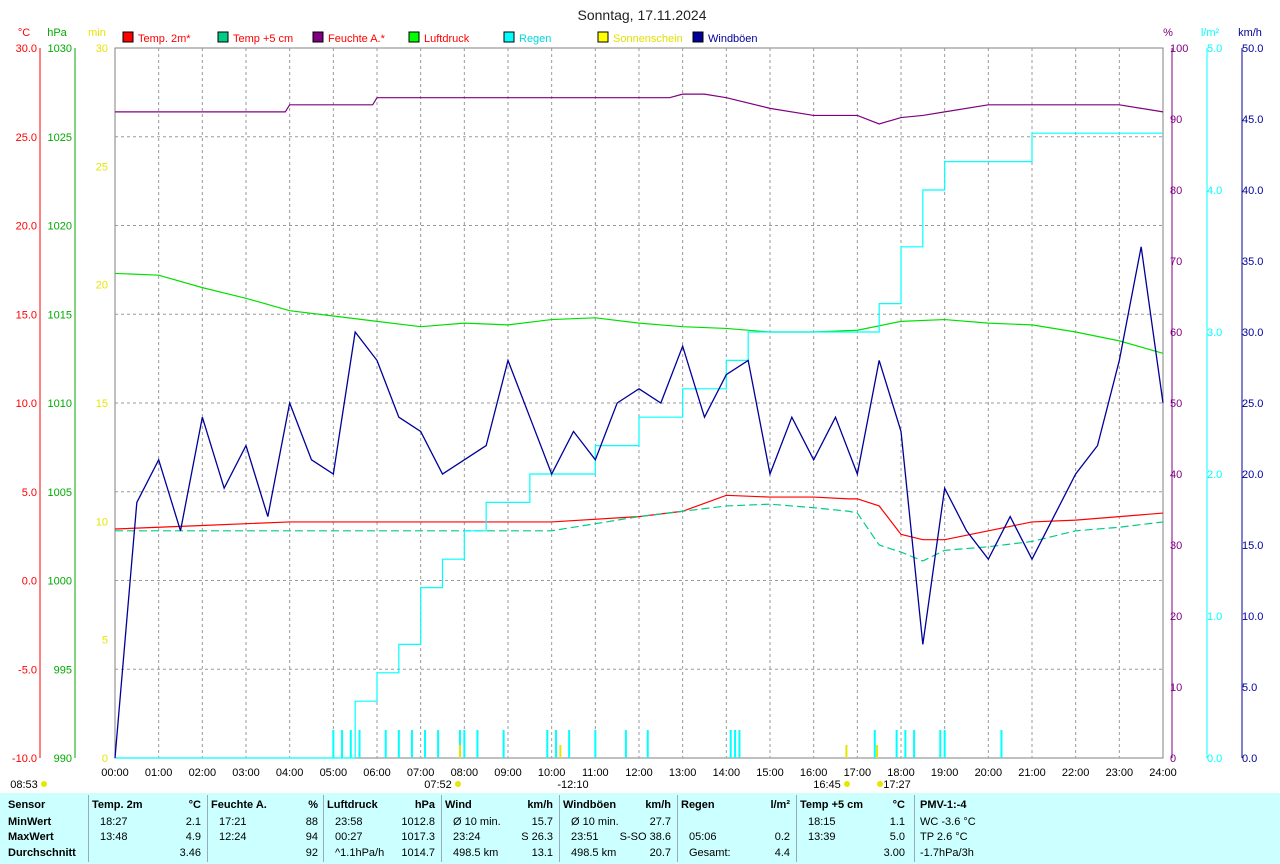 Image resolution: width=1280 pixels, height=864 pixels. I want to click on humidity-tick-label: 20, so click(1176, 617).